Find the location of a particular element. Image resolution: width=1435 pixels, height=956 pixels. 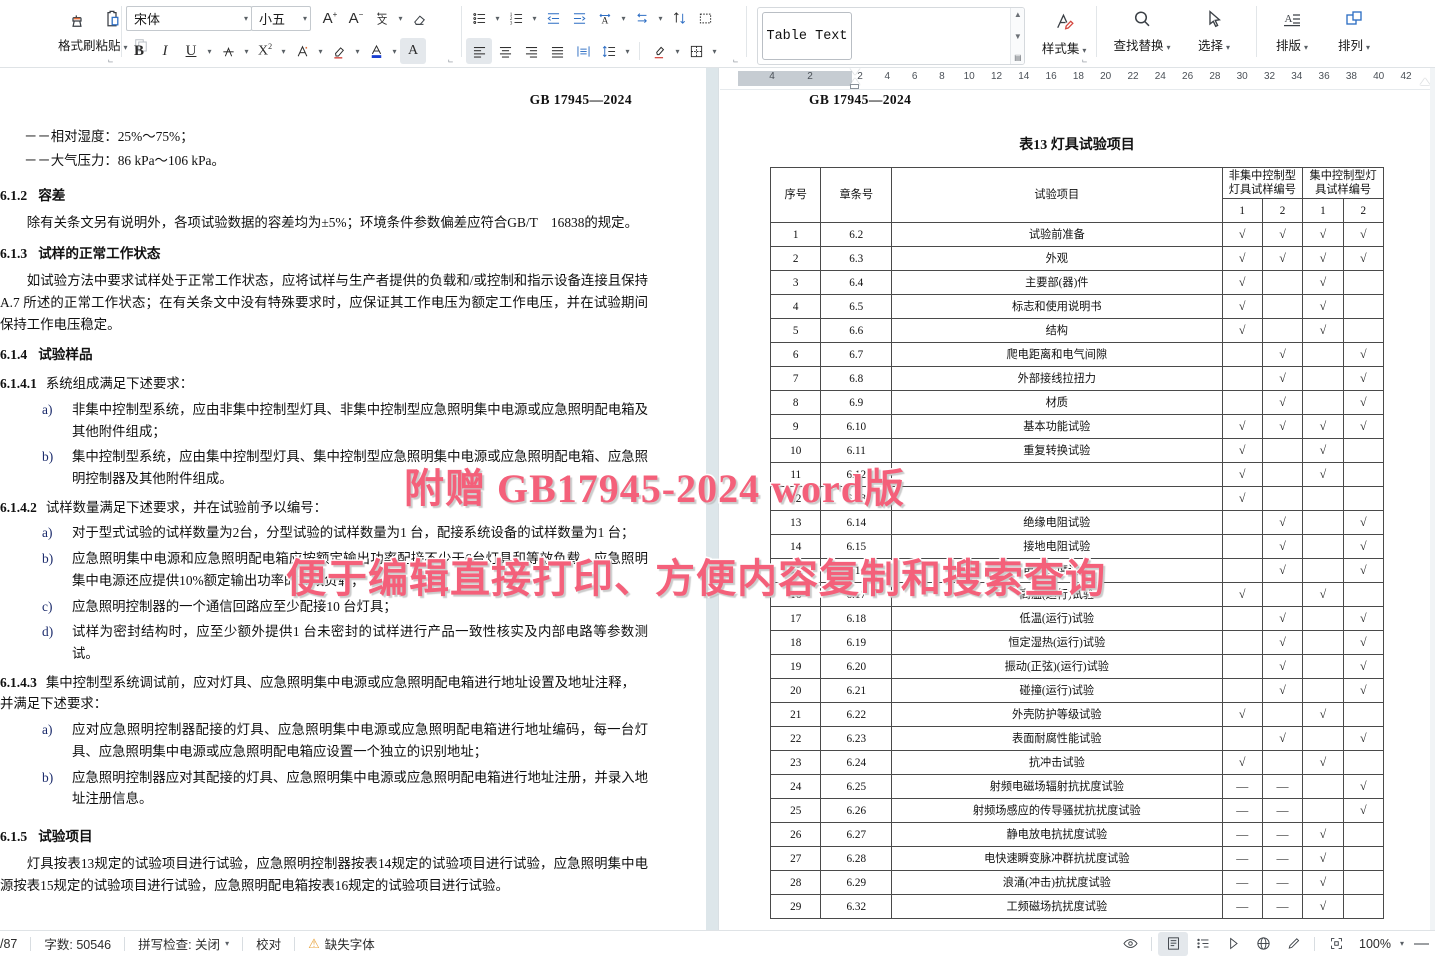

style-gallery-scrollbar: ▲ ▼ ▤ is located at coordinates (1017, 36).